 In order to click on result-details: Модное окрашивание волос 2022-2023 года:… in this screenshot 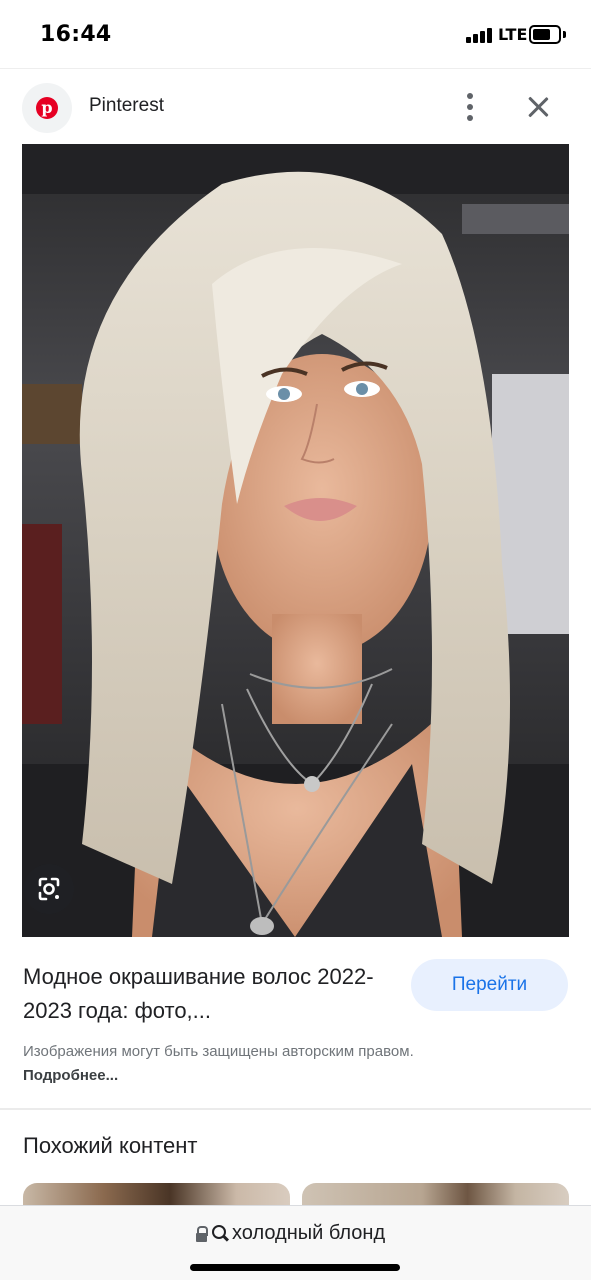, I will do `click(295, 1023)`.